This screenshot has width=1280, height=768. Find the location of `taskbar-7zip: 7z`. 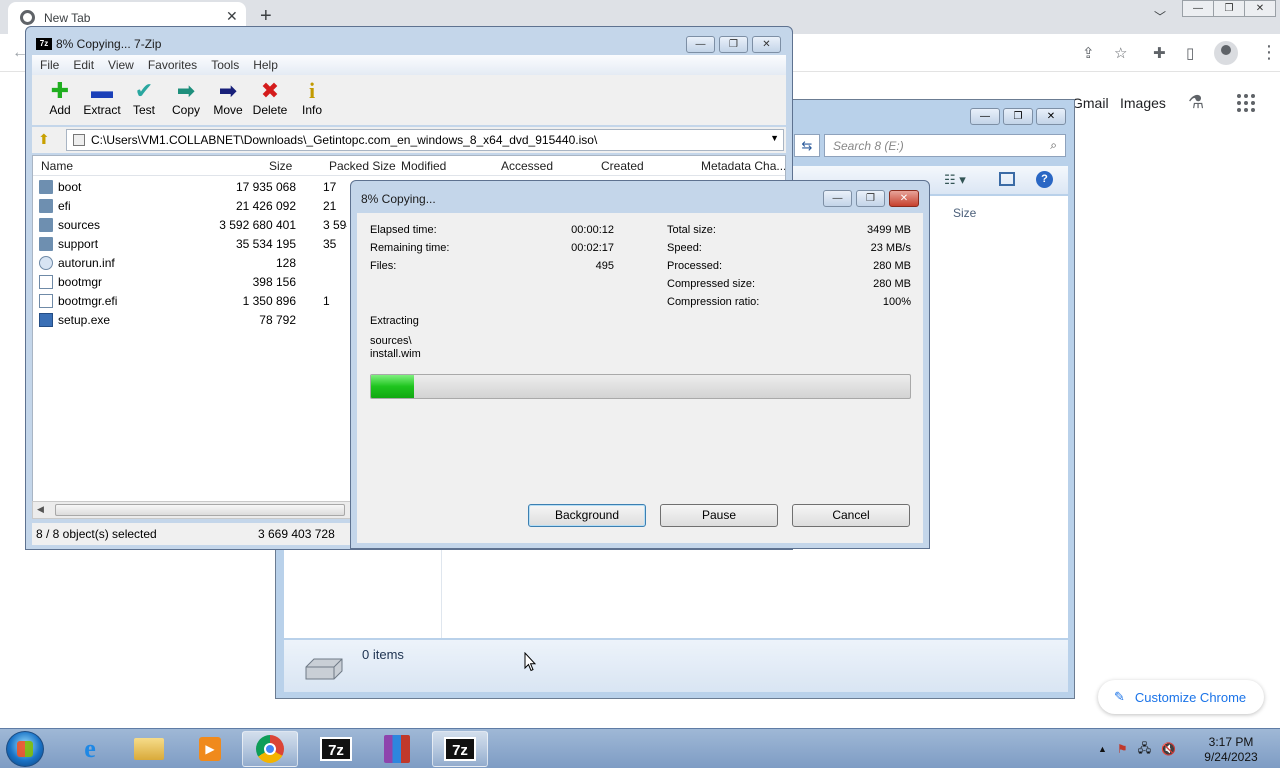

taskbar-7zip: 7z is located at coordinates (336, 749).